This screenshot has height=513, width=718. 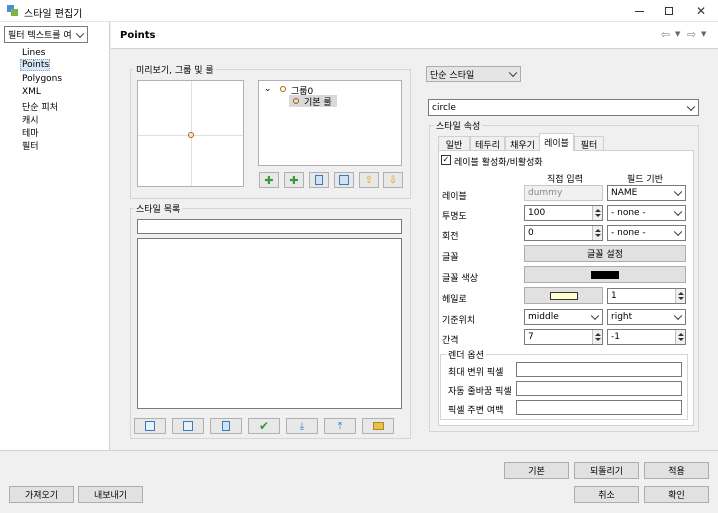 I want to click on maximize-button, so click(x=669, y=11).